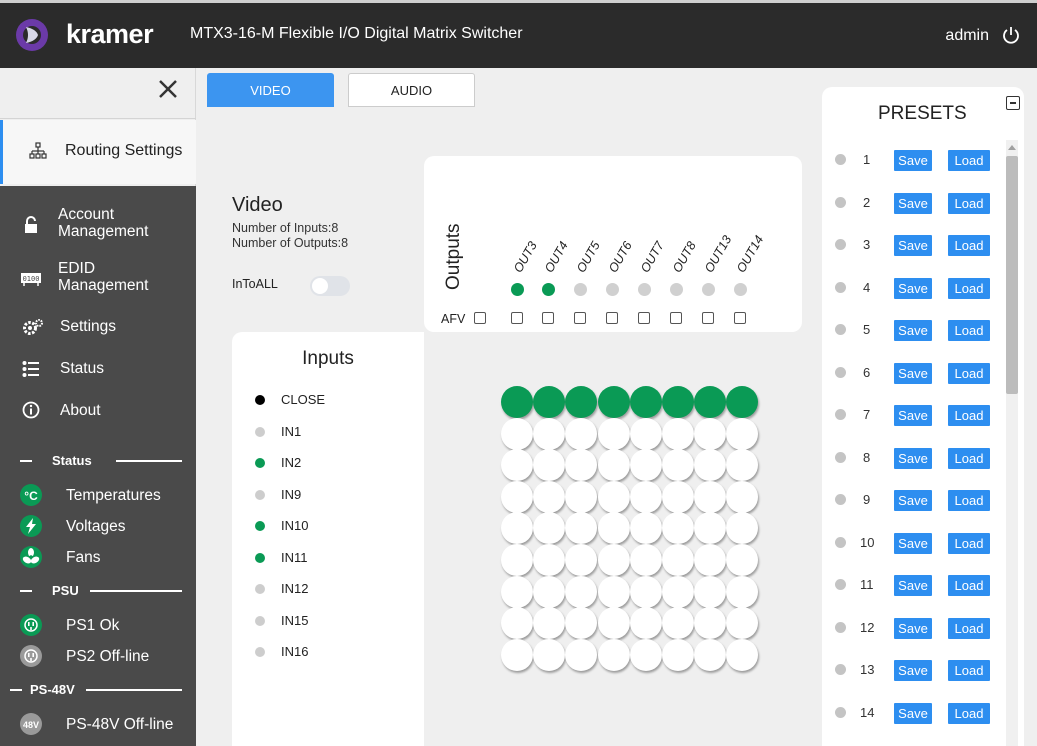 Image resolution: width=1037 pixels, height=746 pixels. What do you see at coordinates (98, 152) in the screenshot?
I see `sidebar-item-routing-settings: Routing Settings` at bounding box center [98, 152].